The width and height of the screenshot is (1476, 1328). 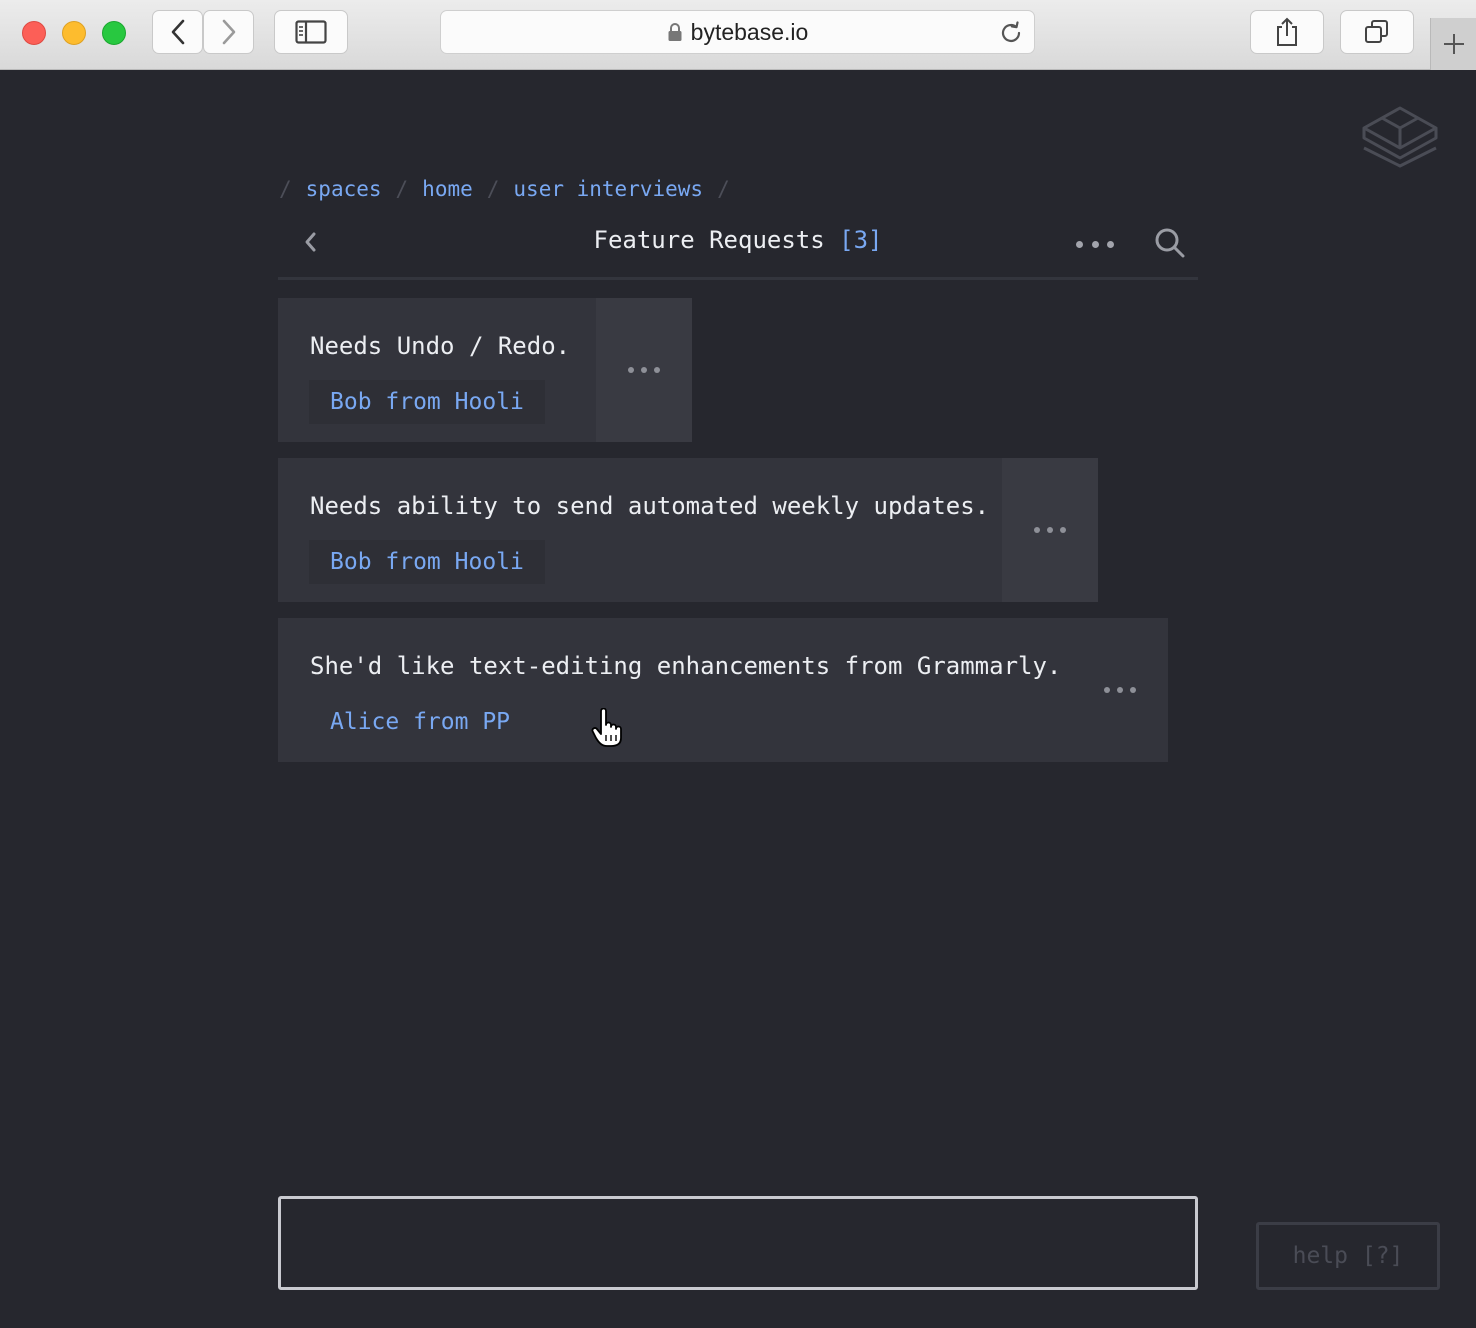 I want to click on browser-forward-button, so click(x=228, y=32).